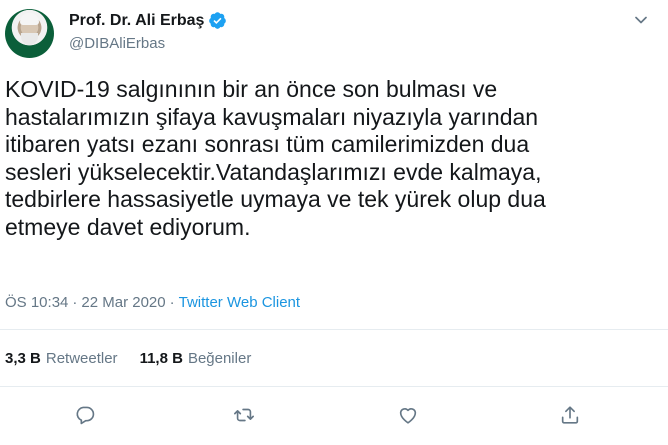  Describe the element at coordinates (82, 358) in the screenshot. I see `retweets-label: Retweetler` at that location.